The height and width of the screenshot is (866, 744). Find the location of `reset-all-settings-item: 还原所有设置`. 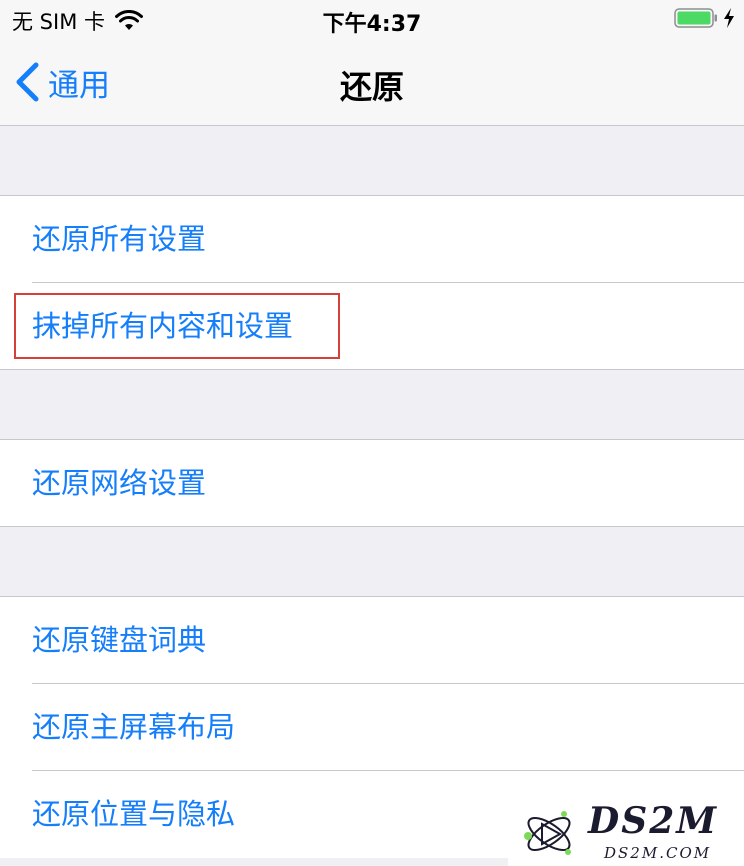

reset-all-settings-item: 还原所有设置 is located at coordinates (372, 239).